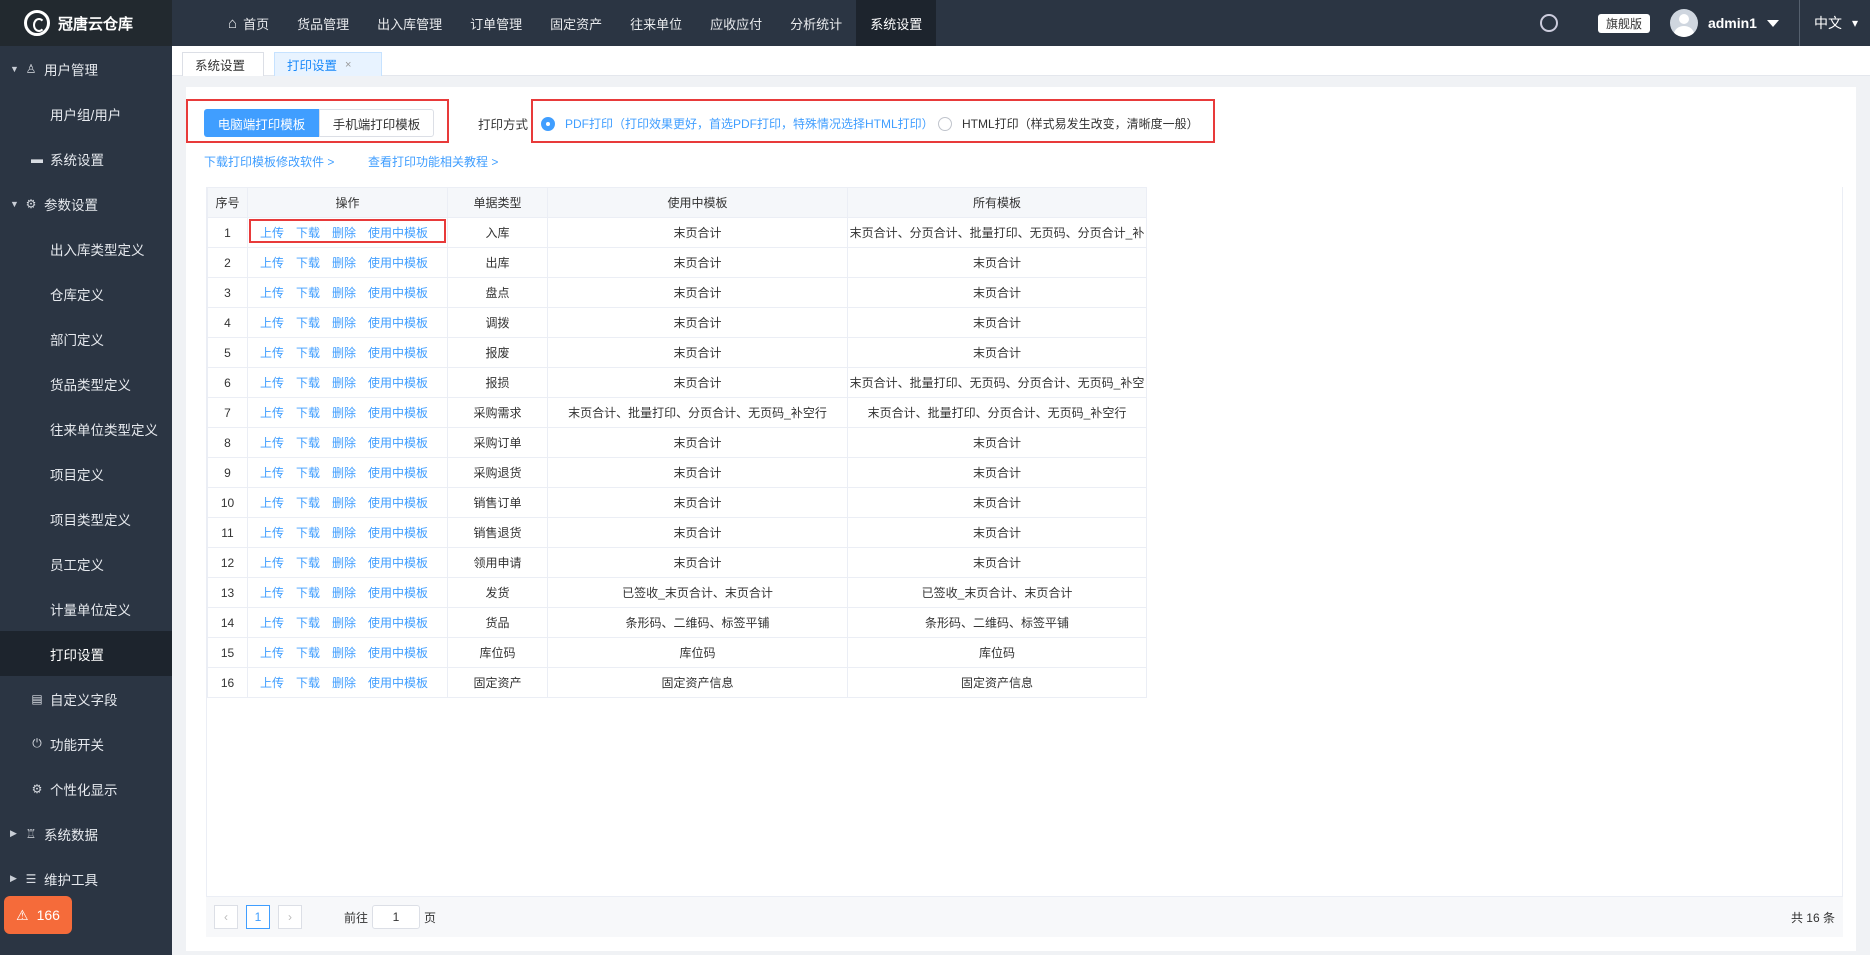 The height and width of the screenshot is (955, 1870). I want to click on download-software-link: 下载打印模板修改软件 >, so click(269, 161).